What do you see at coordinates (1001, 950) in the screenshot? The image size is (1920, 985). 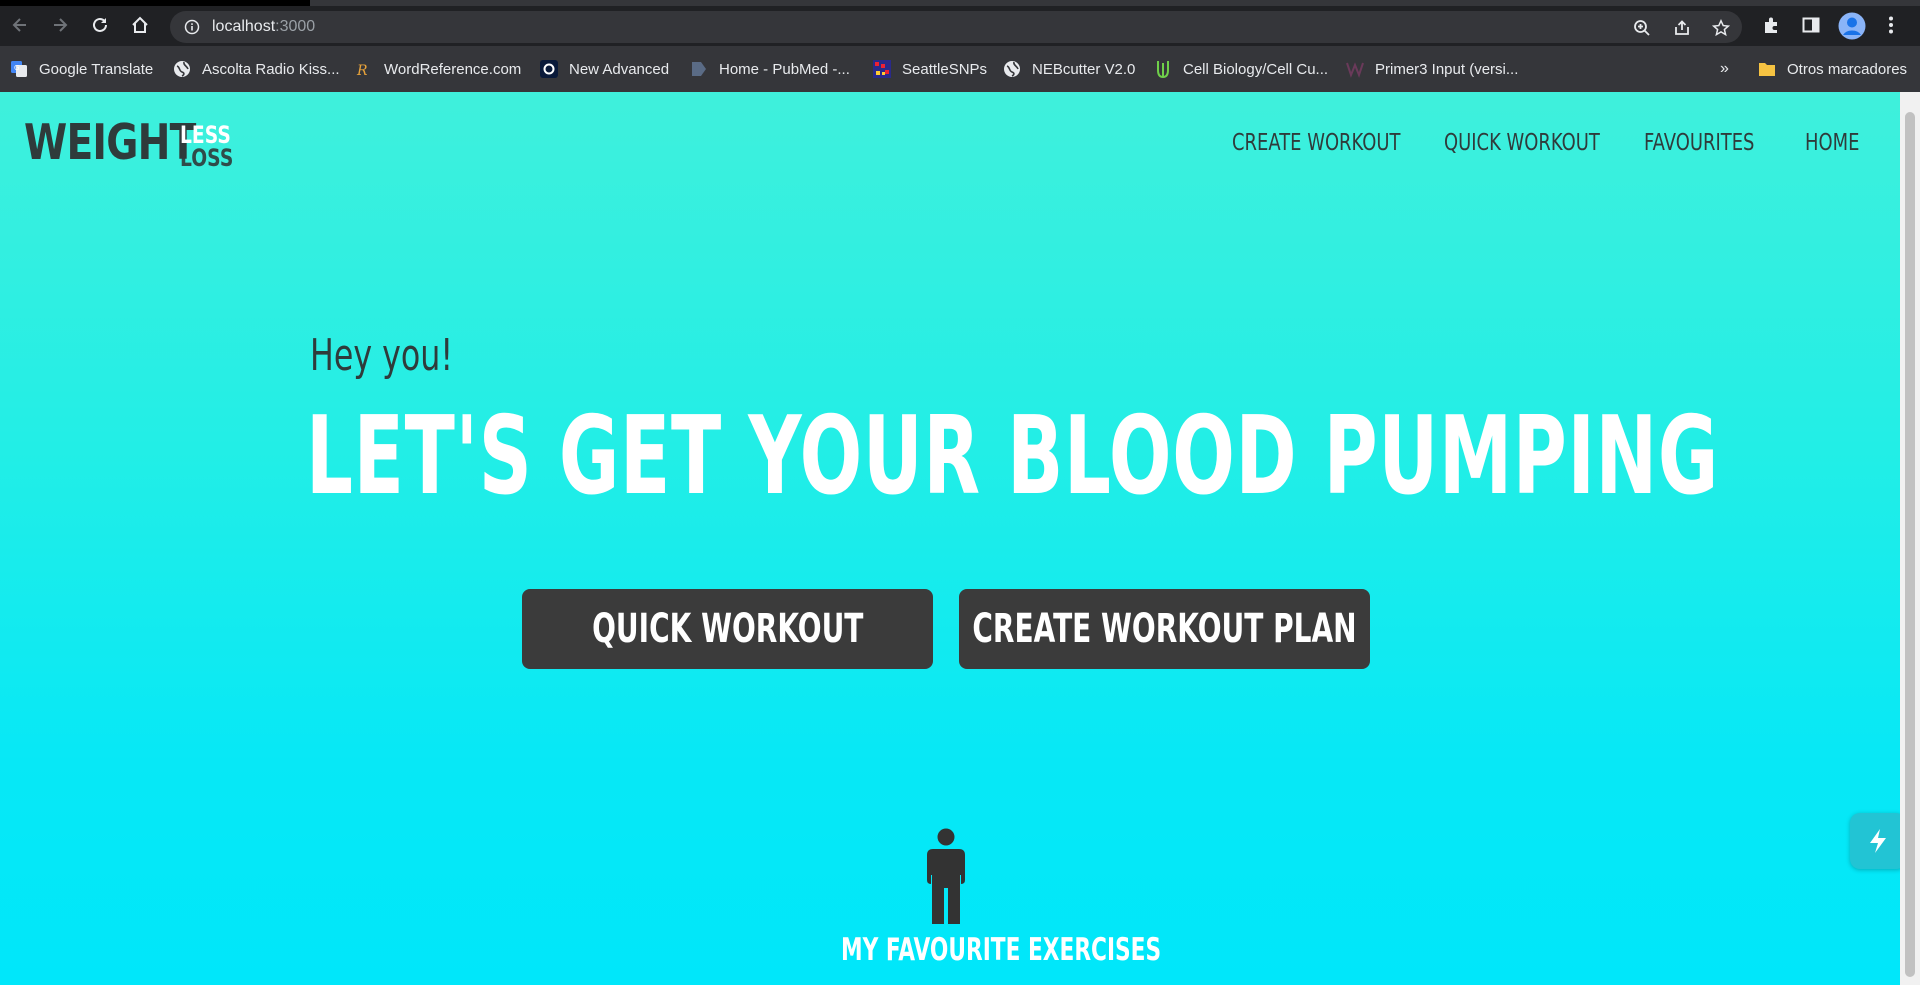 I see `favourite-exercises-link: MY FAVOURITE EXERCISES` at bounding box center [1001, 950].